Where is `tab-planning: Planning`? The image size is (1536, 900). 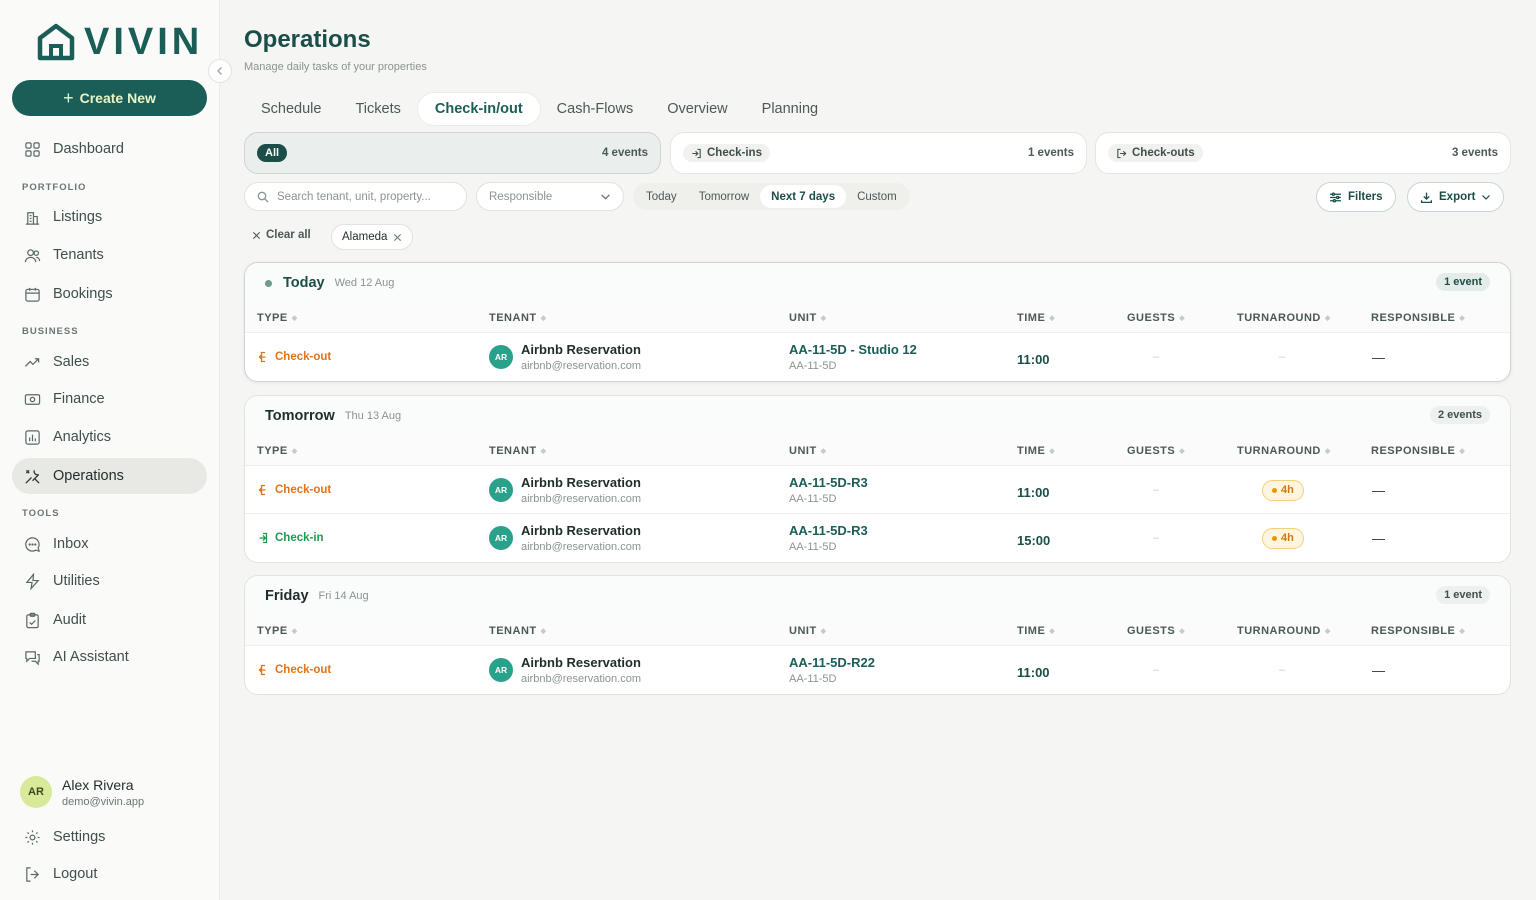
tab-planning: Planning is located at coordinates (790, 109).